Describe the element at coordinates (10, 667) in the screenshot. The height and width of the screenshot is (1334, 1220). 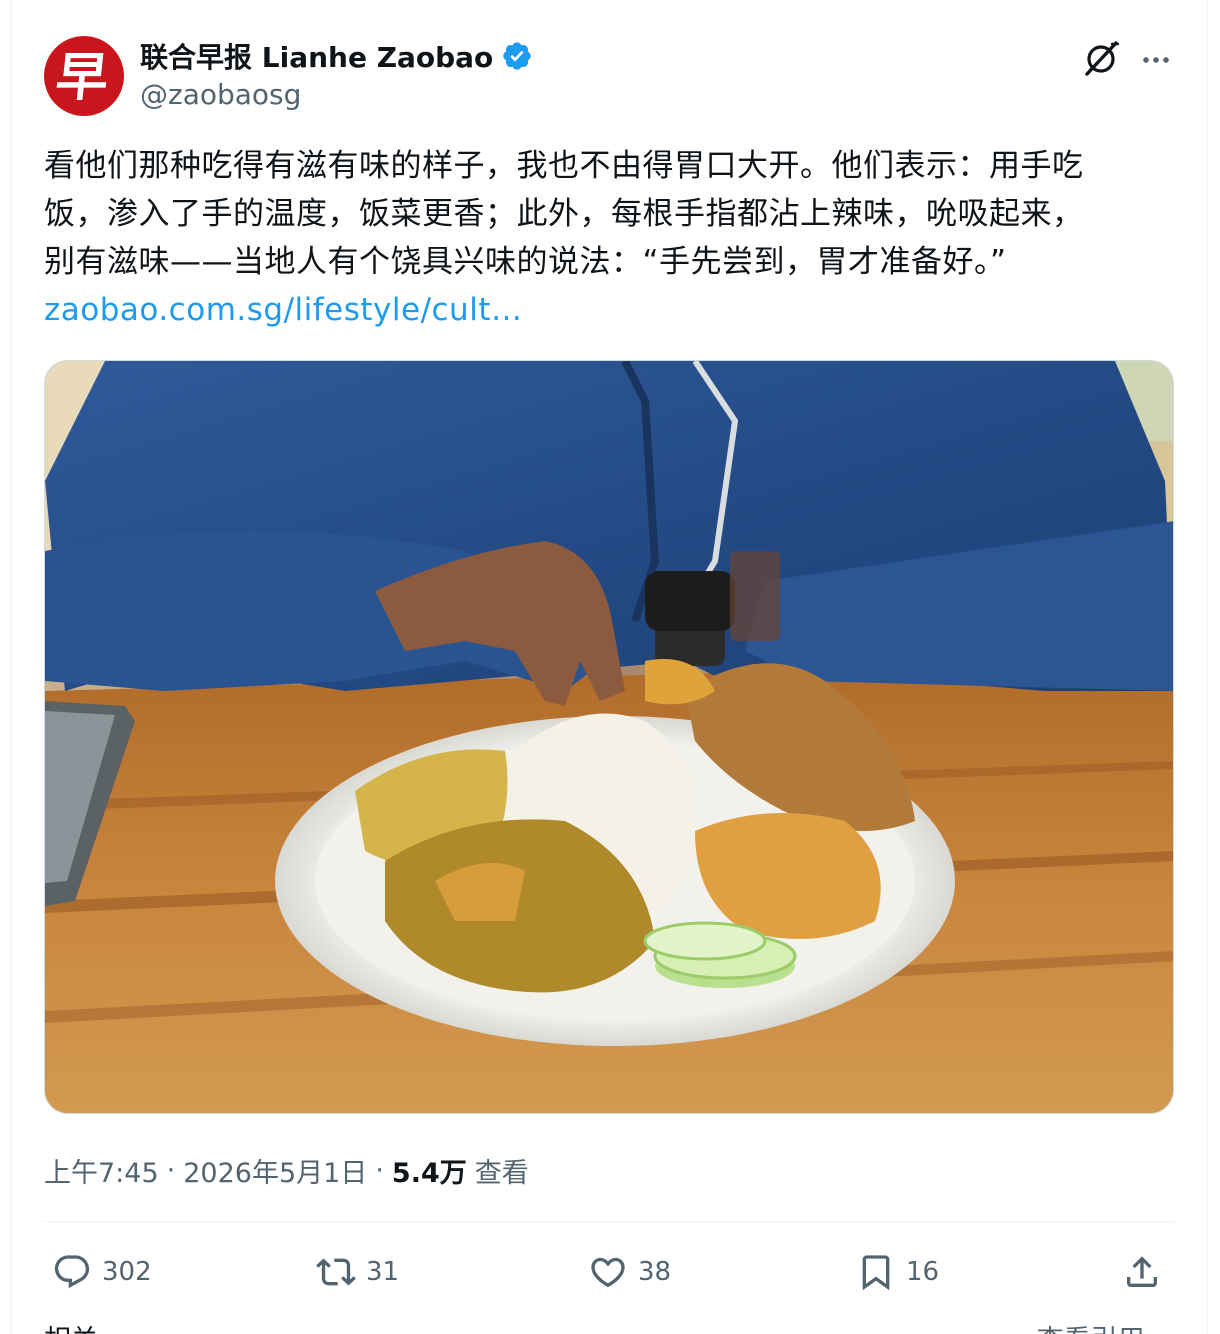
I see `left-border` at that location.